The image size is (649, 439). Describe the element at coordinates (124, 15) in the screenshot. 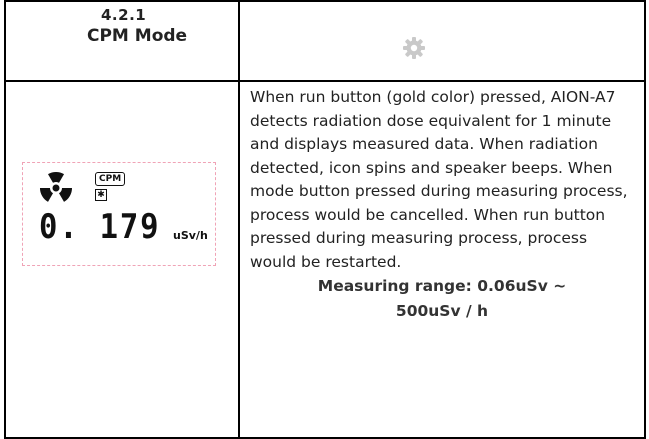

I see `section-number: 4.2.1` at that location.